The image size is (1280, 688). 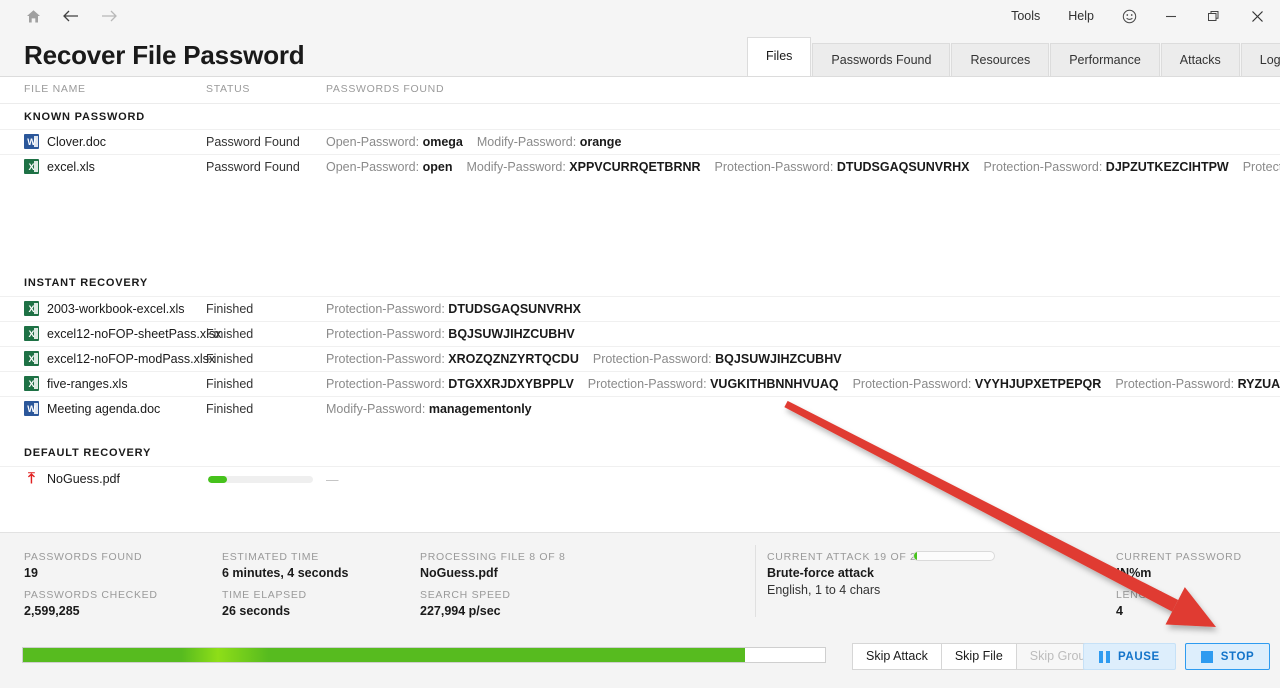 What do you see at coordinates (778, 359) in the screenshot?
I see `password-value: BQJSUWJIHZCUBHV` at bounding box center [778, 359].